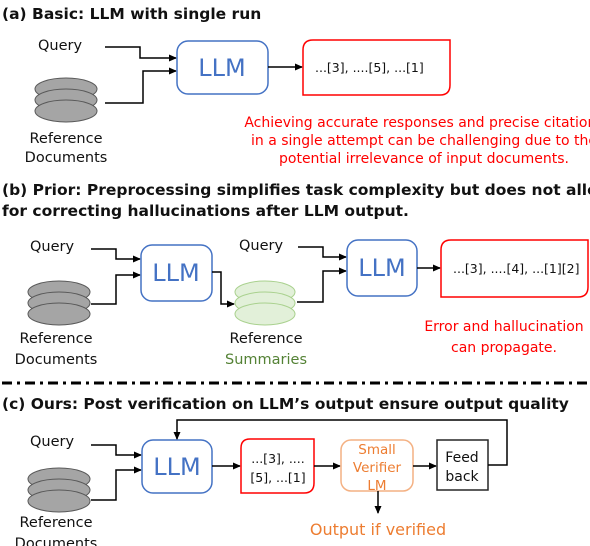  Describe the element at coordinates (277, 477) in the screenshot. I see `output-line-2: [5], ...[1]` at that location.